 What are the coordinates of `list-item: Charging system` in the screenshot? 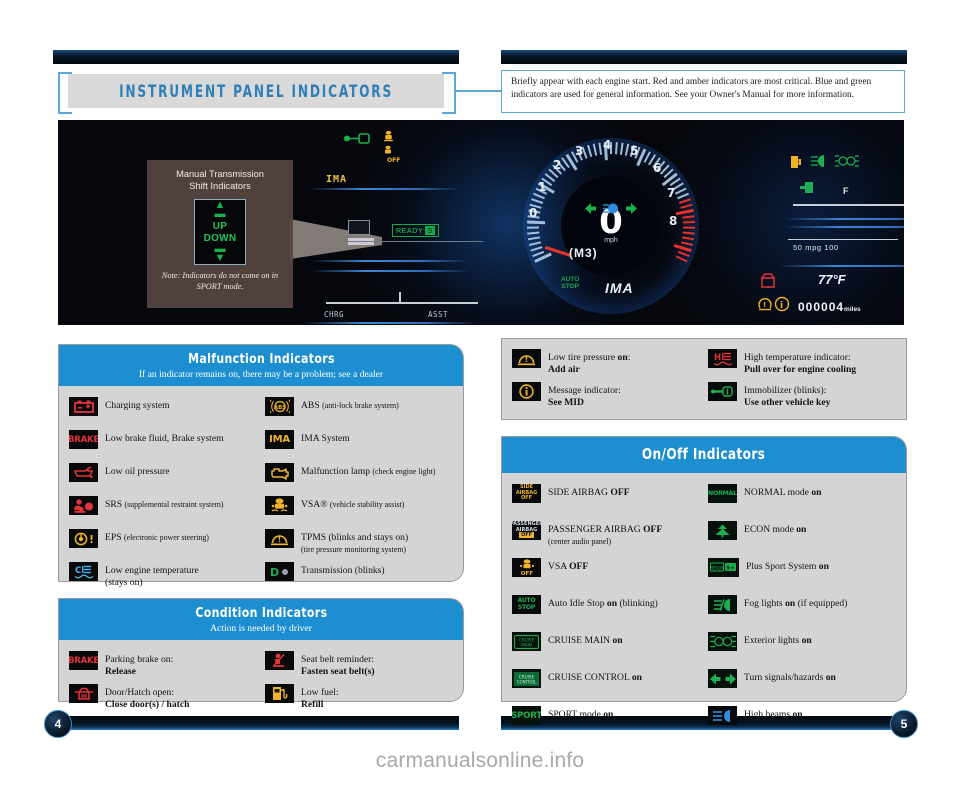 It's located at (164, 411).